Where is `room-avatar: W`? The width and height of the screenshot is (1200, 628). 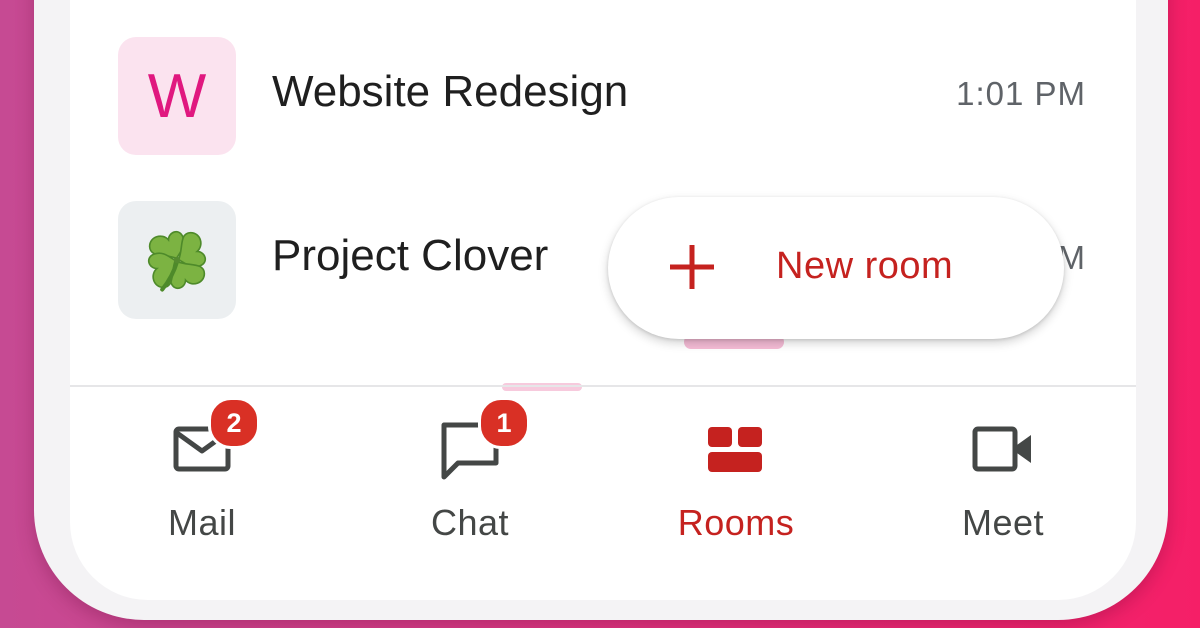
room-avatar: W is located at coordinates (177, 96).